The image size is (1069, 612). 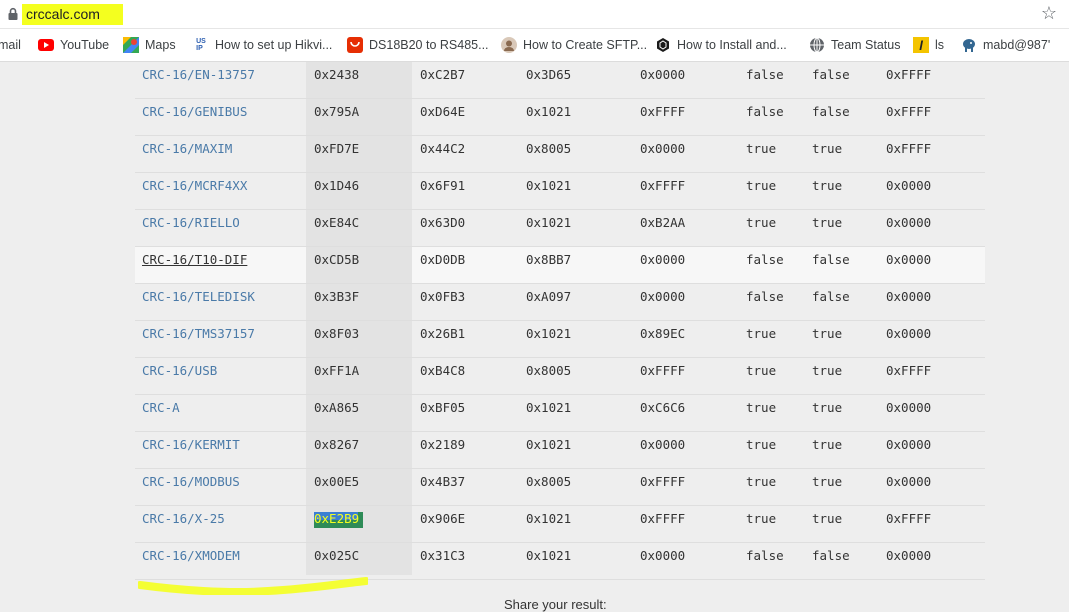 I want to click on crc-algorithm-link: CRC-16/MAXIM, so click(x=187, y=154).